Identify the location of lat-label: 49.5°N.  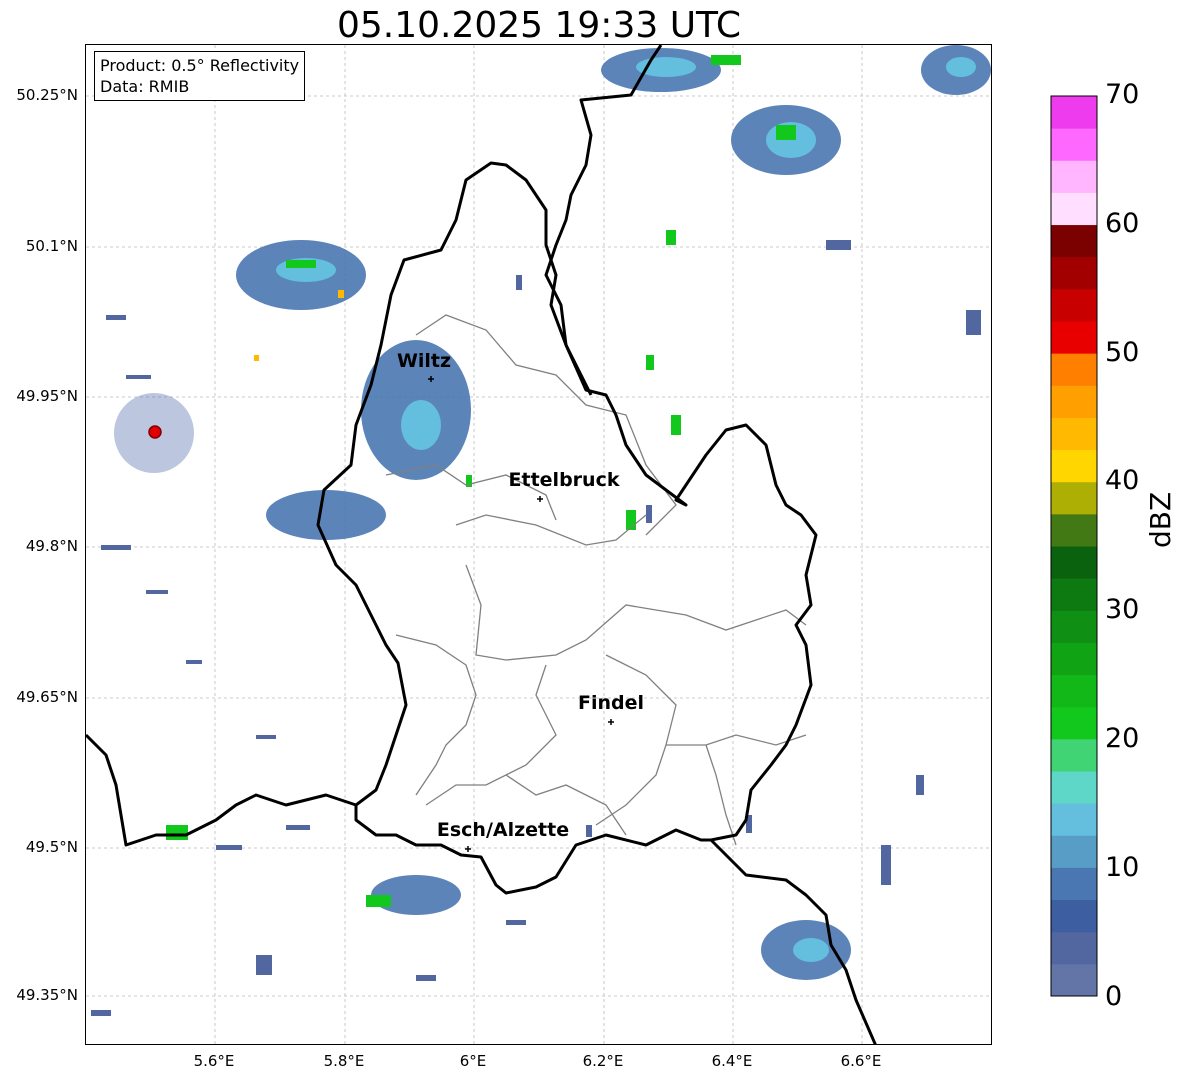
(51, 847).